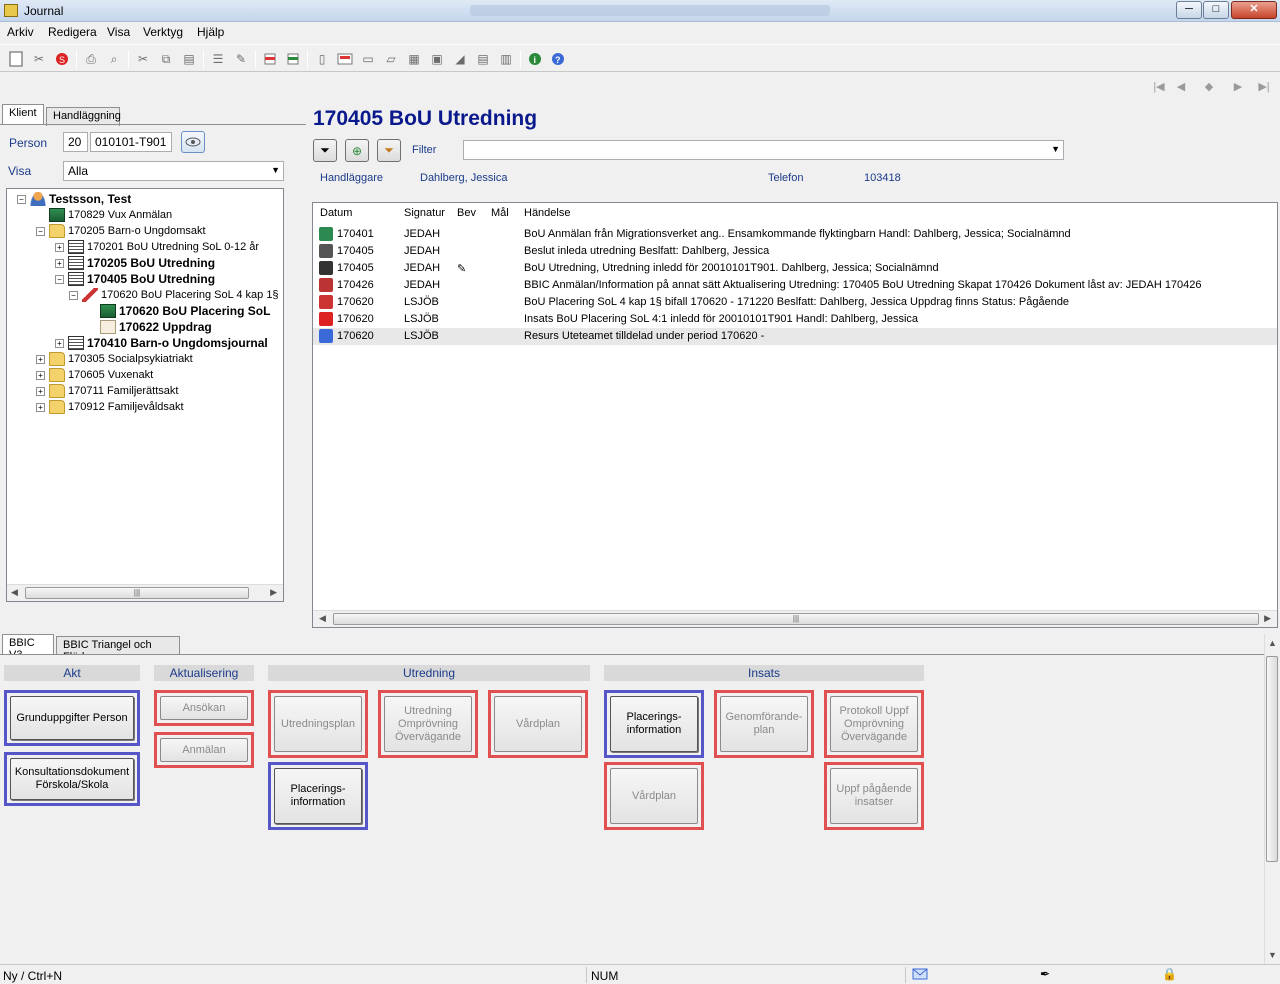 This screenshot has width=1280, height=984. What do you see at coordinates (118, 32) in the screenshot?
I see `menu-visa: Visa` at bounding box center [118, 32].